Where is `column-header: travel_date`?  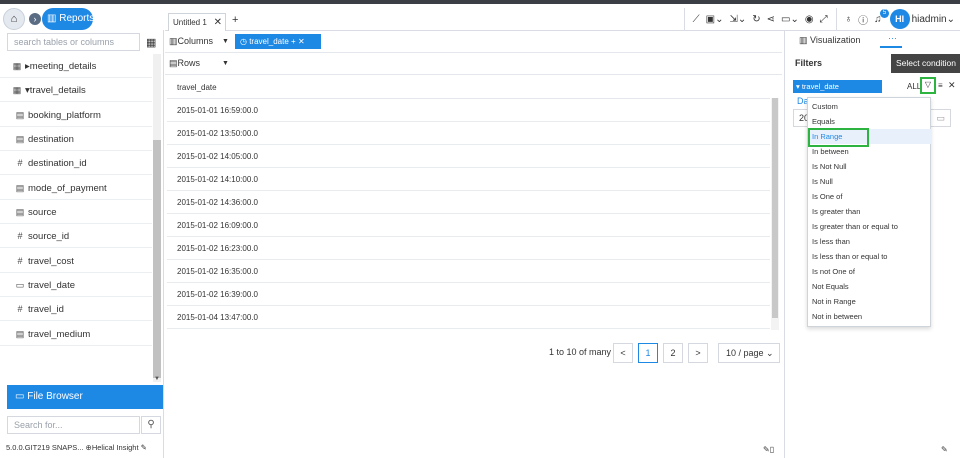
column-header: travel_date is located at coordinates (468, 87).